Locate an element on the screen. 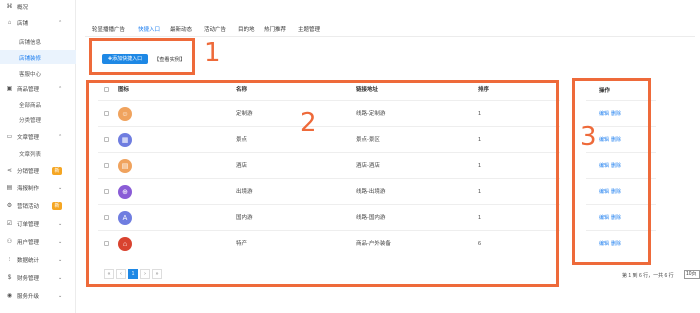 This screenshot has width=700, height=313. annotation-label-3: 3 is located at coordinates (588, 137).